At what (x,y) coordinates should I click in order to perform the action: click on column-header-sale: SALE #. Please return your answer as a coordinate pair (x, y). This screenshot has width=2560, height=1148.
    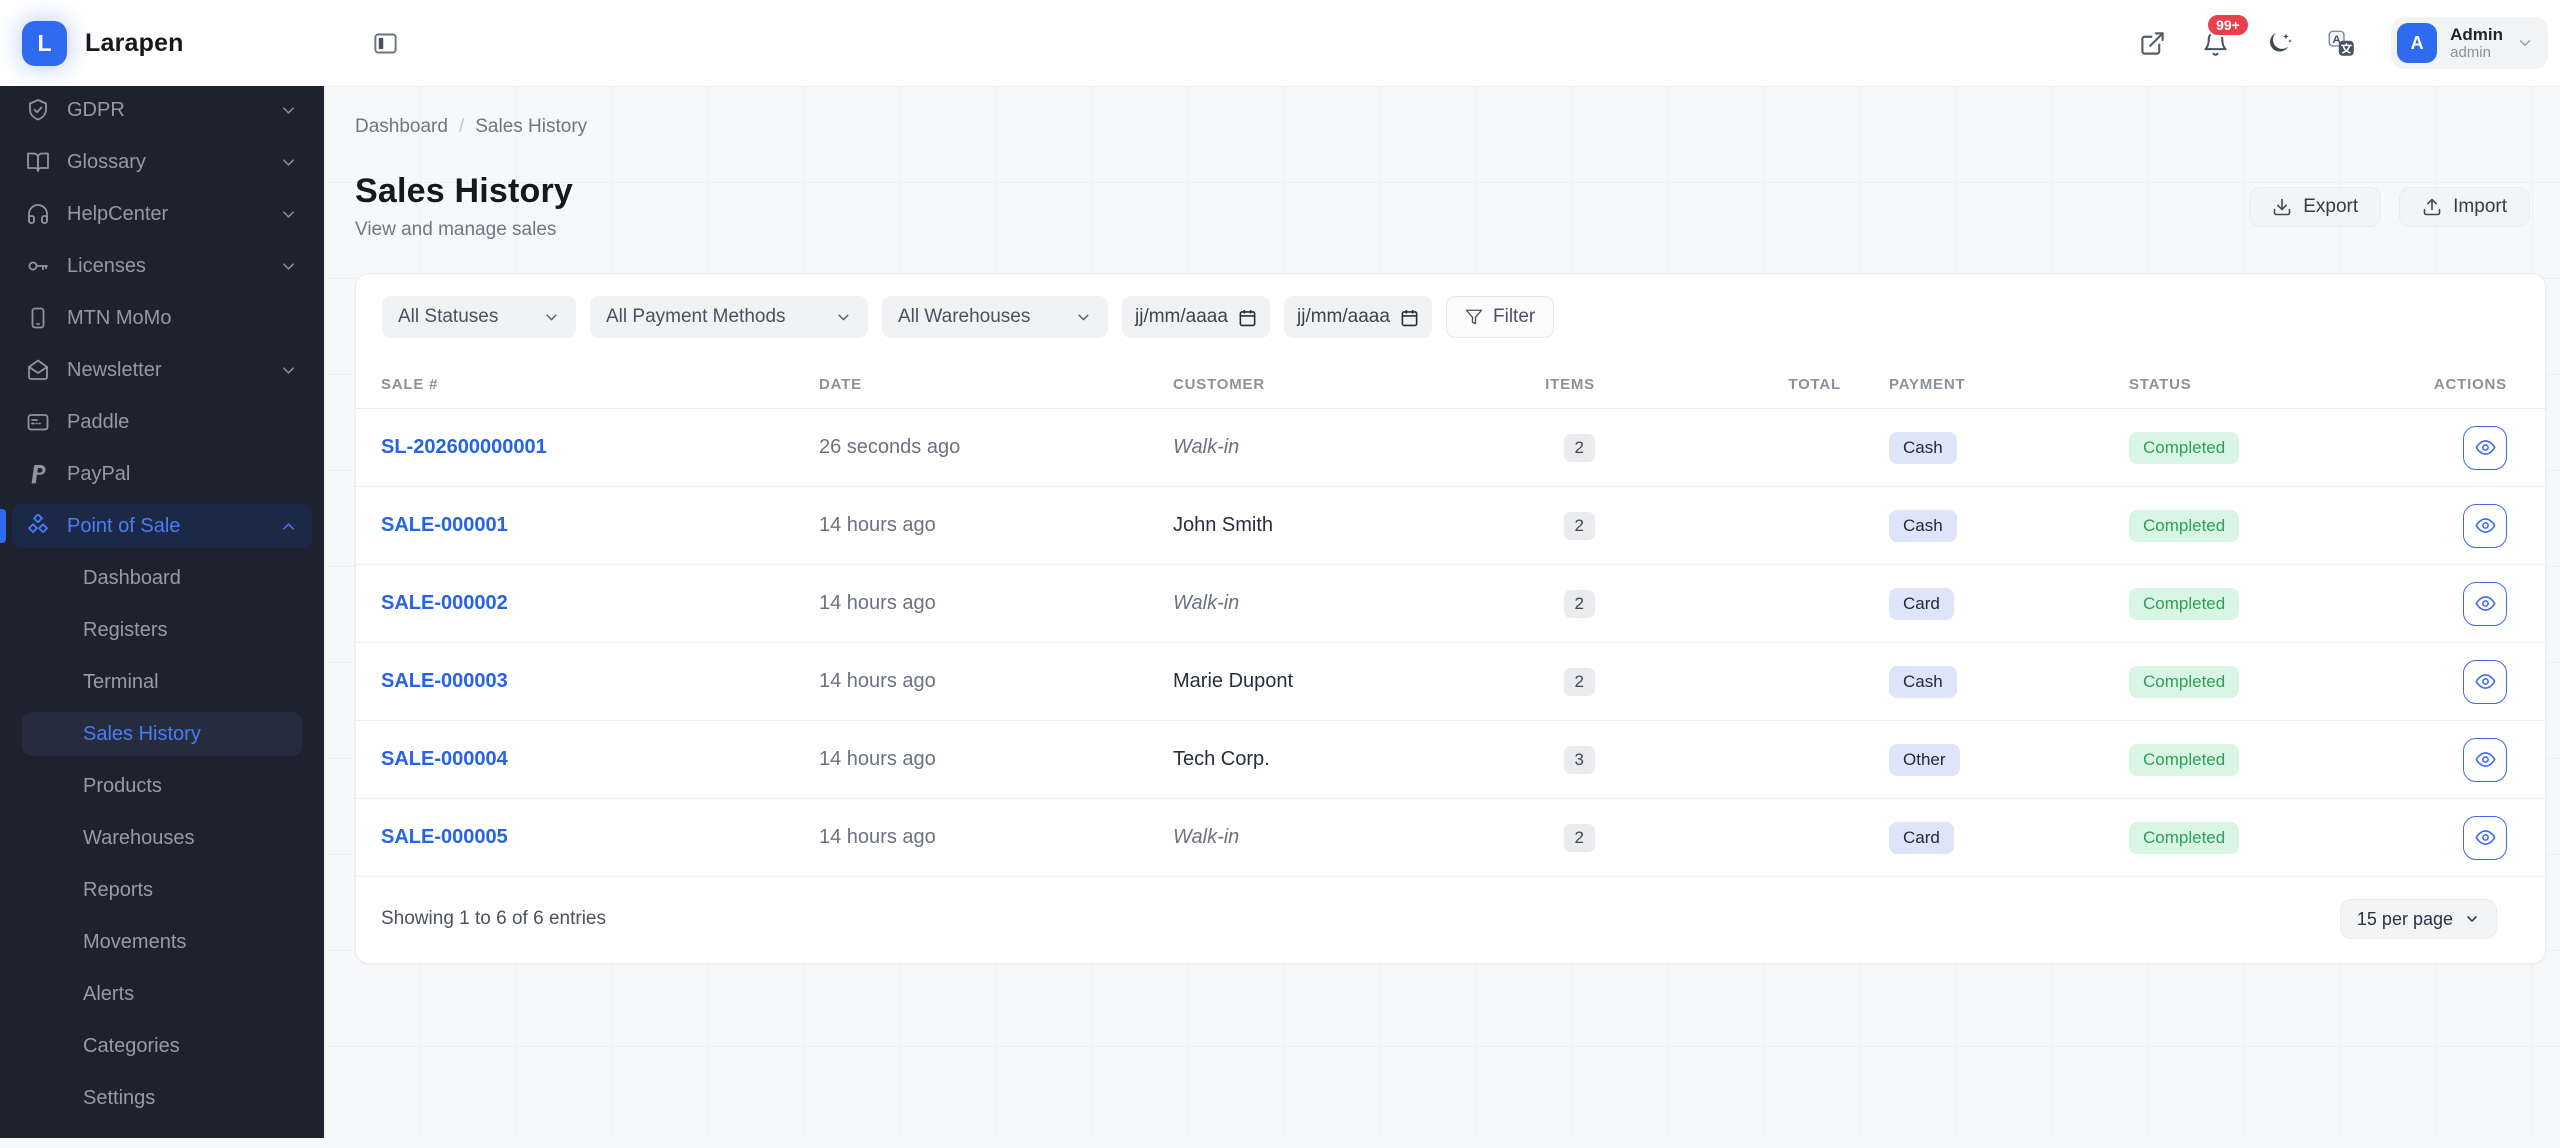
    Looking at the image, I should click on (587, 384).